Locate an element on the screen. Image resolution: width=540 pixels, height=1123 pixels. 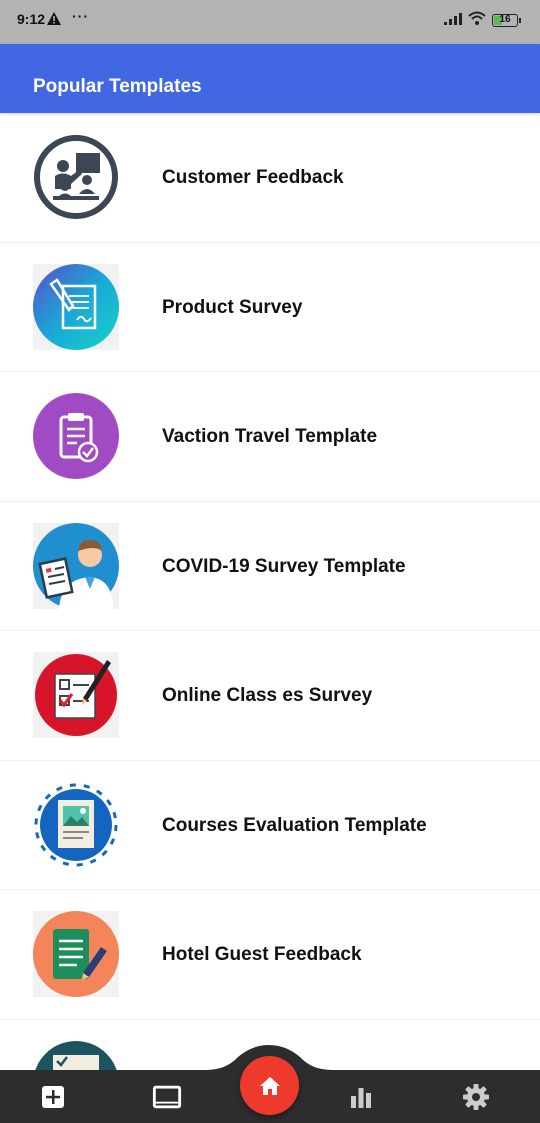
checklist-pen-icon is located at coordinates (76, 695).